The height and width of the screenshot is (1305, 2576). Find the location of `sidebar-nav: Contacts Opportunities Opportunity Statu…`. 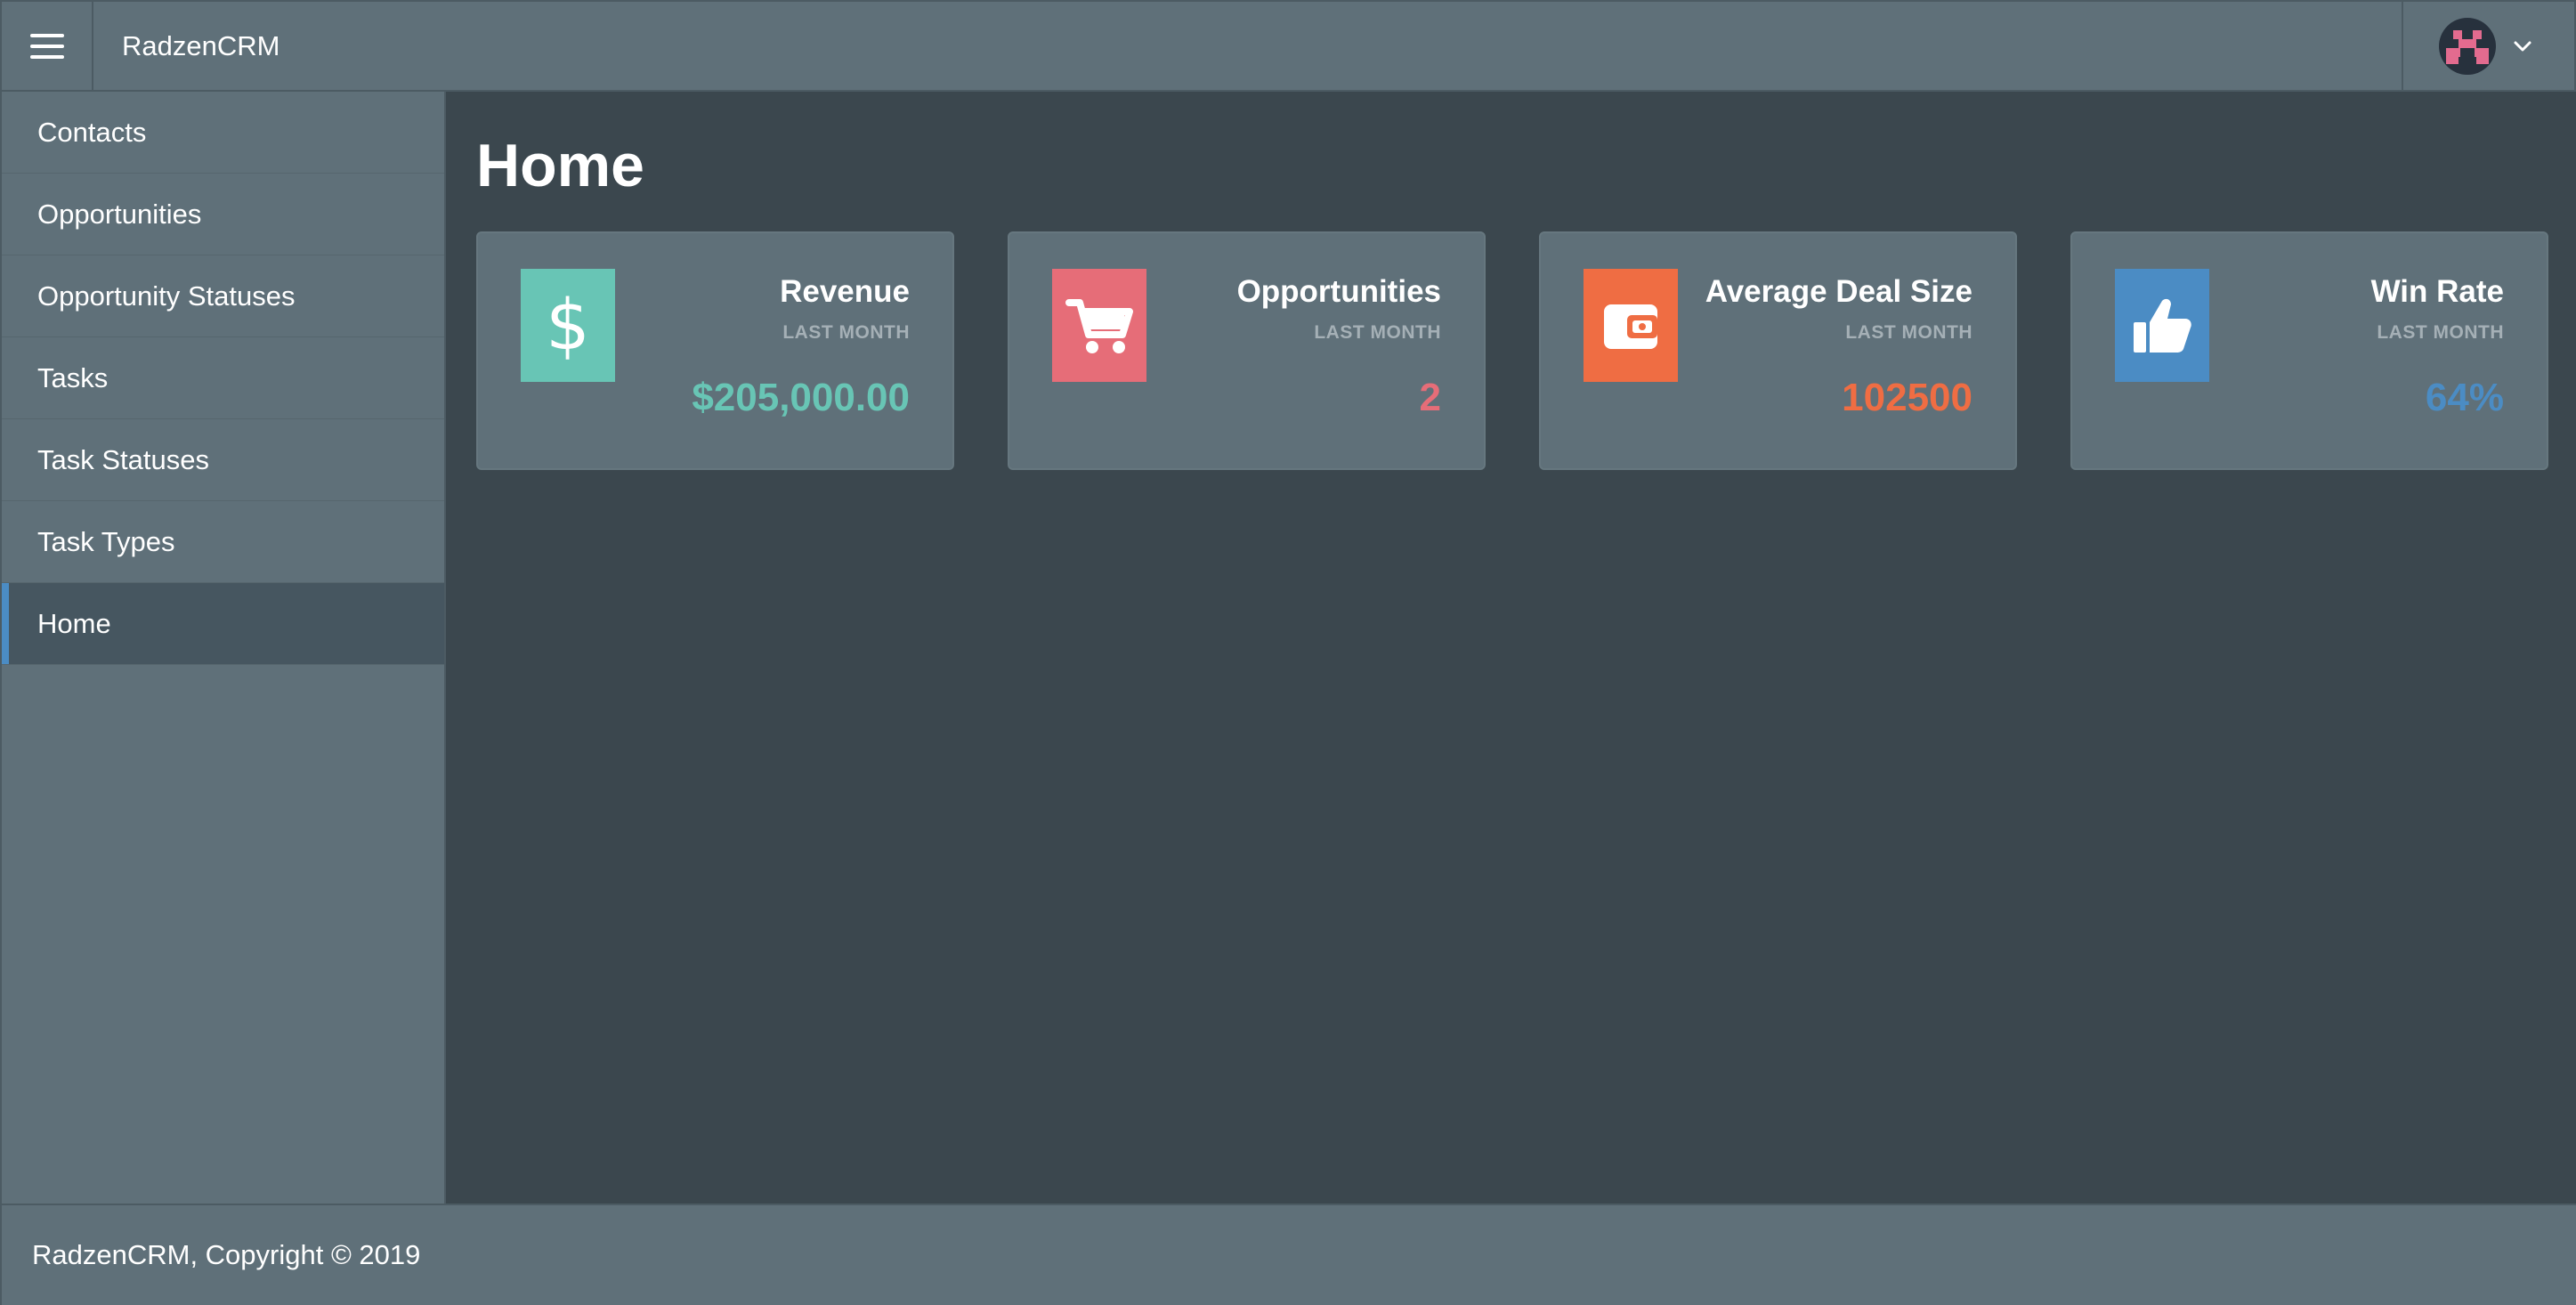

sidebar-nav: Contacts Opportunities Opportunity Statu… is located at coordinates (223, 648).